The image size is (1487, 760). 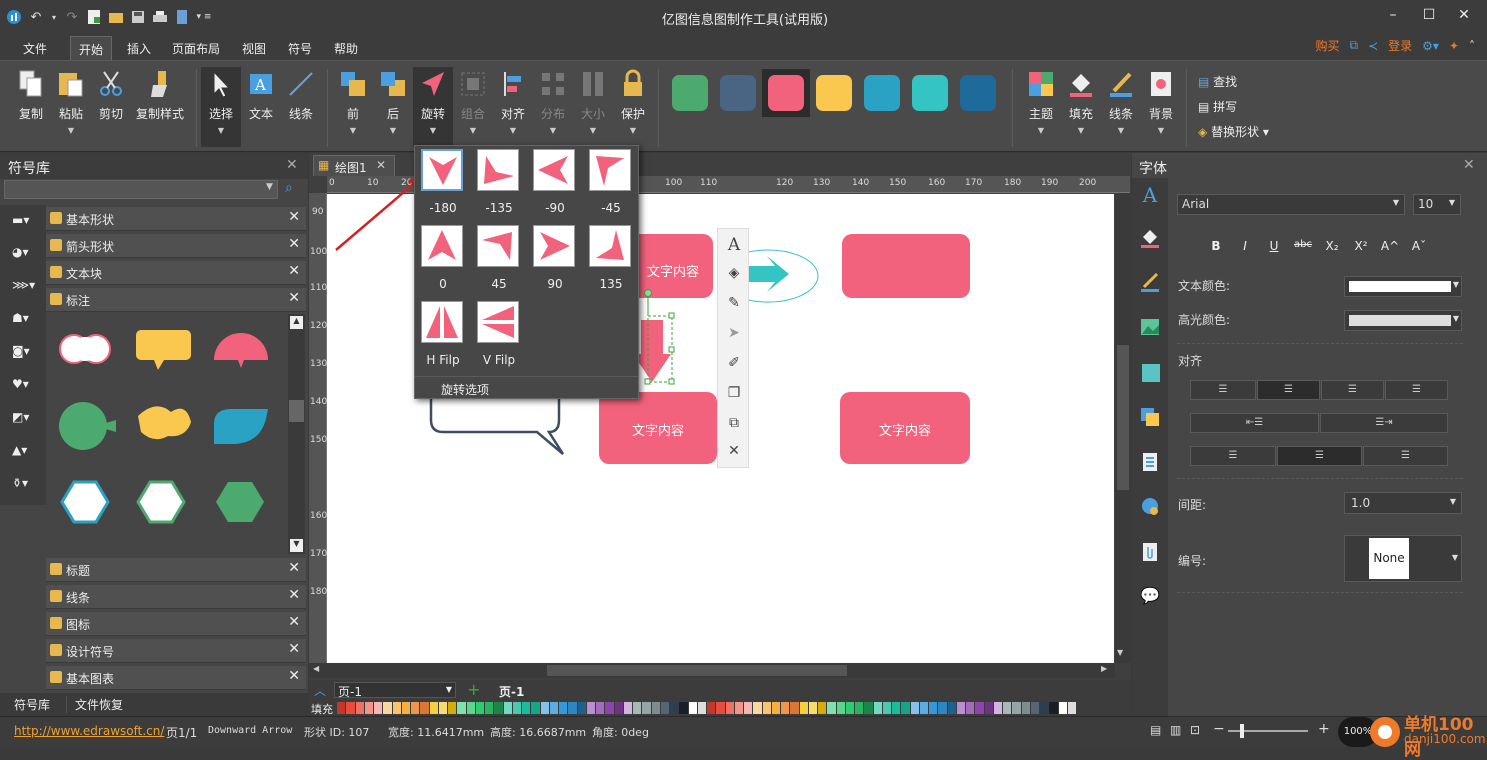 I want to click on close-library-icon: ✕, so click(x=294, y=217).